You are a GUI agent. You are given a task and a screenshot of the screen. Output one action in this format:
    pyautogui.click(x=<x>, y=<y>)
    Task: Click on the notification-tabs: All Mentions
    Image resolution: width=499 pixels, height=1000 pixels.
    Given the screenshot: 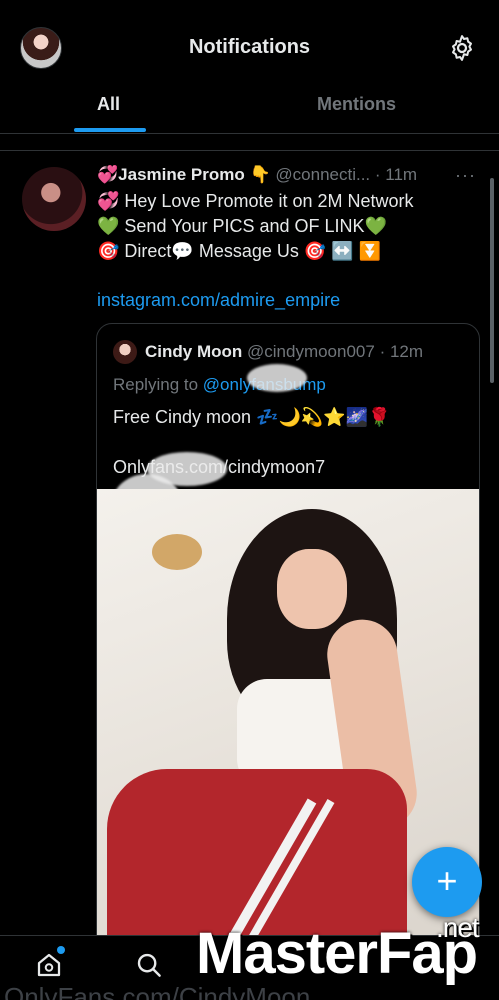 What is the action you would take?
    pyautogui.click(x=249, y=108)
    